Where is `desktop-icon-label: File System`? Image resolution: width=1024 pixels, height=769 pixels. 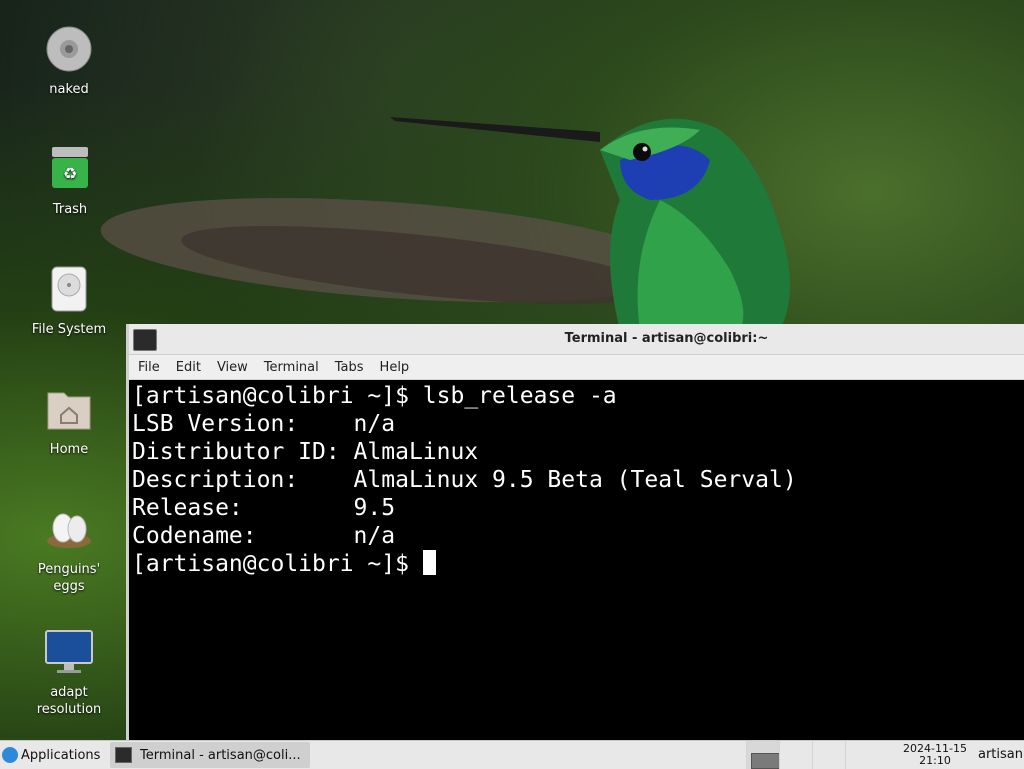
desktop-icon-label: File System is located at coordinates (69, 329).